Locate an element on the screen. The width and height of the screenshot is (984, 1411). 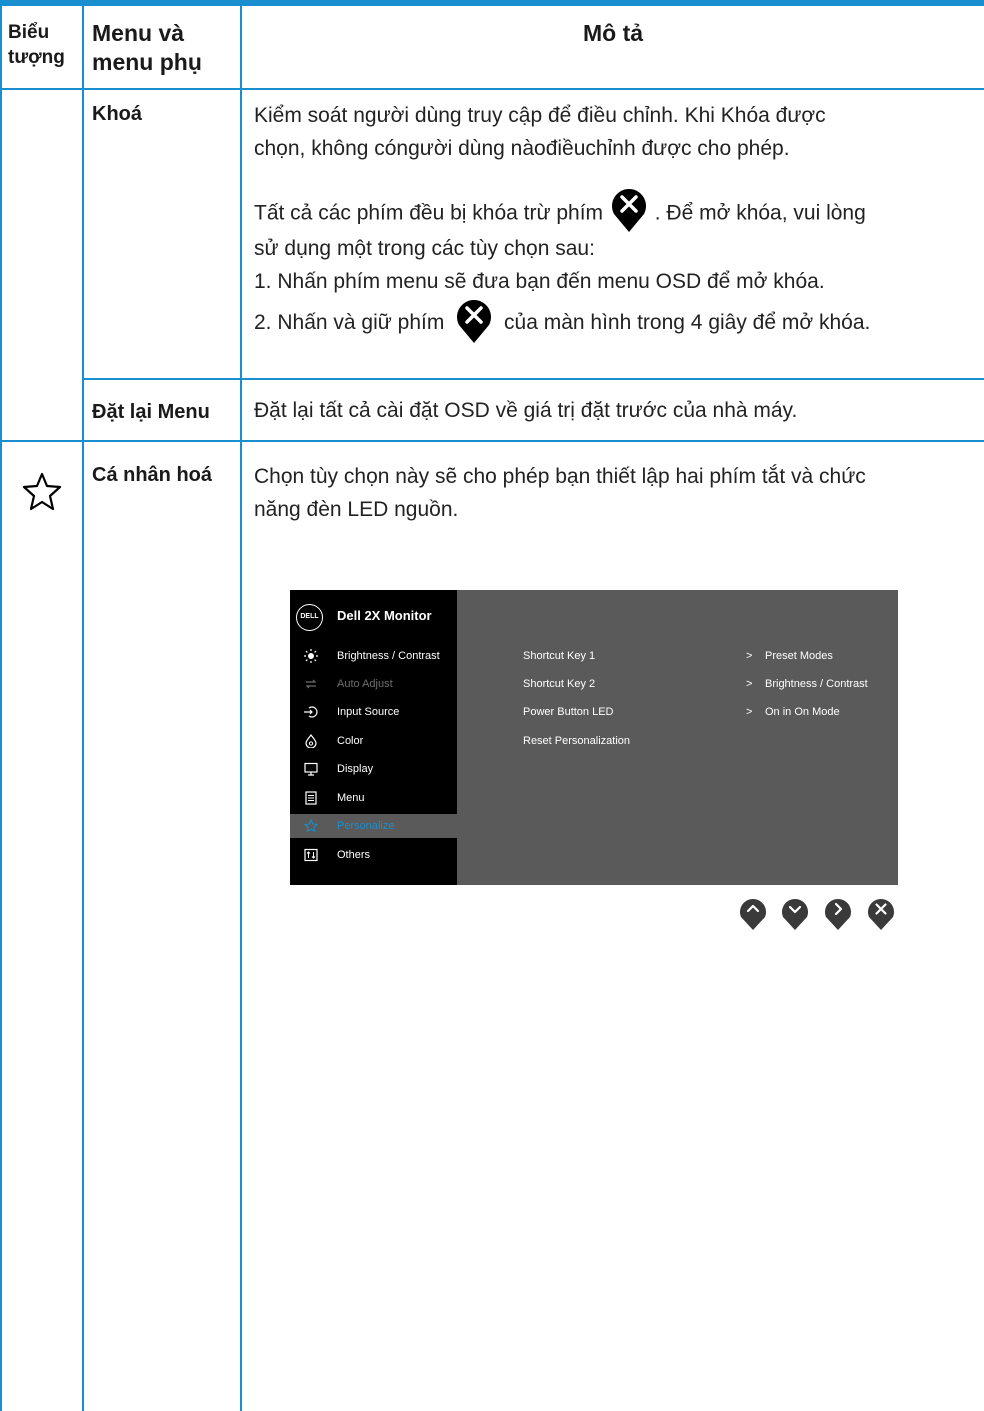
row-divider-lock is located at coordinates (533, 379).